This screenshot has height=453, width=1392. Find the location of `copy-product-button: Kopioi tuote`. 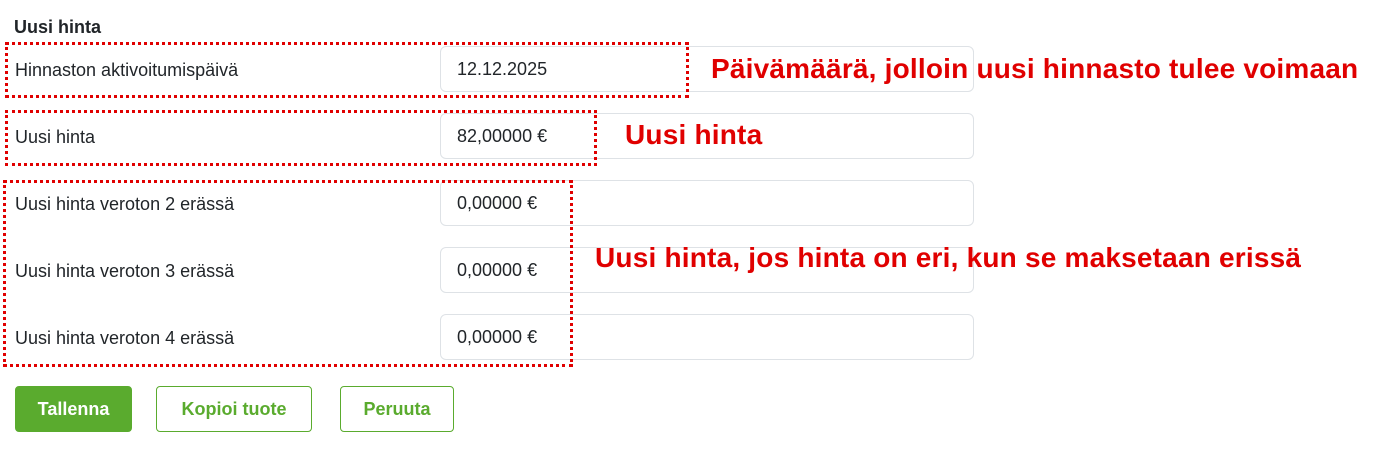

copy-product-button: Kopioi tuote is located at coordinates (234, 409).